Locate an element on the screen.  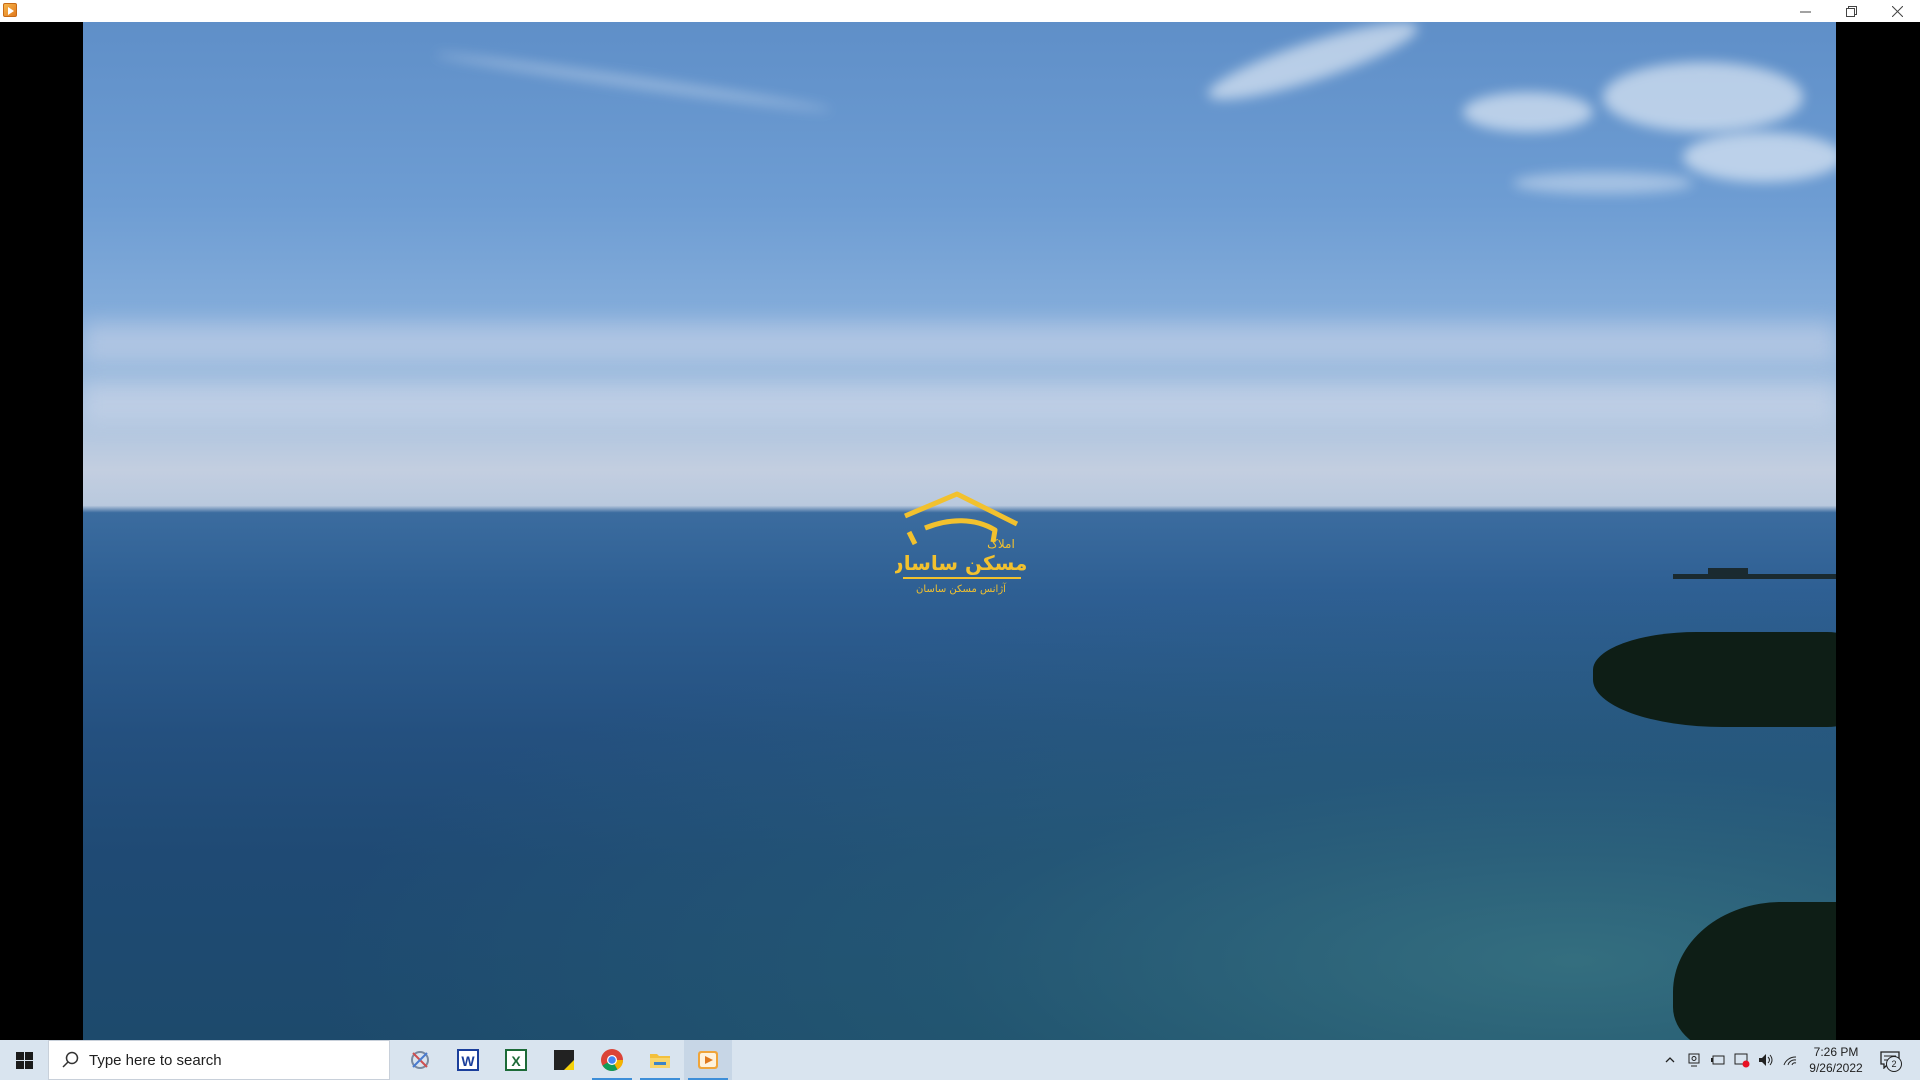
tray-volume is located at coordinates (1766, 1060).